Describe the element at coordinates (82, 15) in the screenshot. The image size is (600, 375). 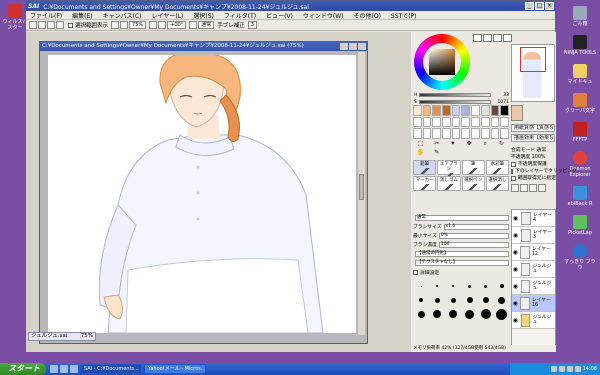
I see `menu-edit: 編集(E)` at that location.